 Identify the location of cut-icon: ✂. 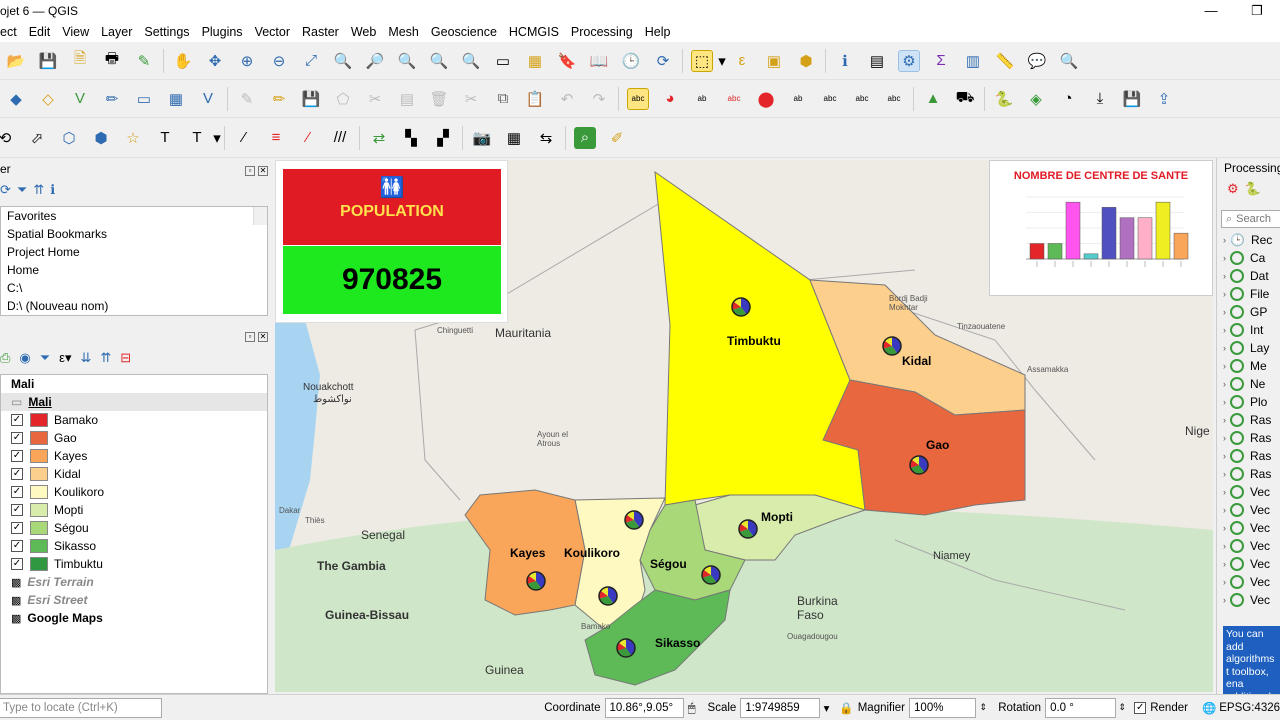
(471, 99).